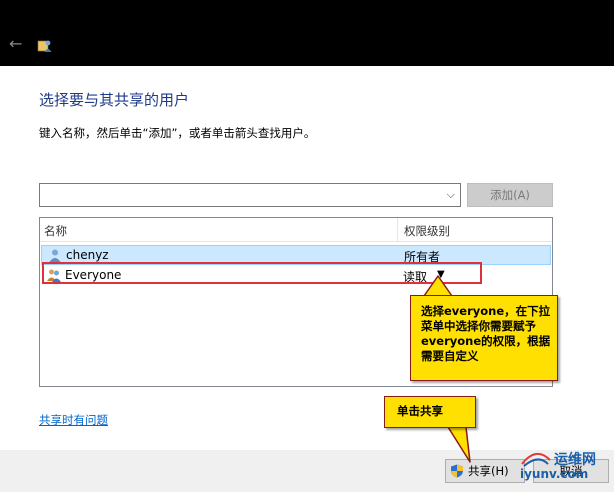  Describe the element at coordinates (87, 255) in the screenshot. I see `user-name: chenyz` at that location.